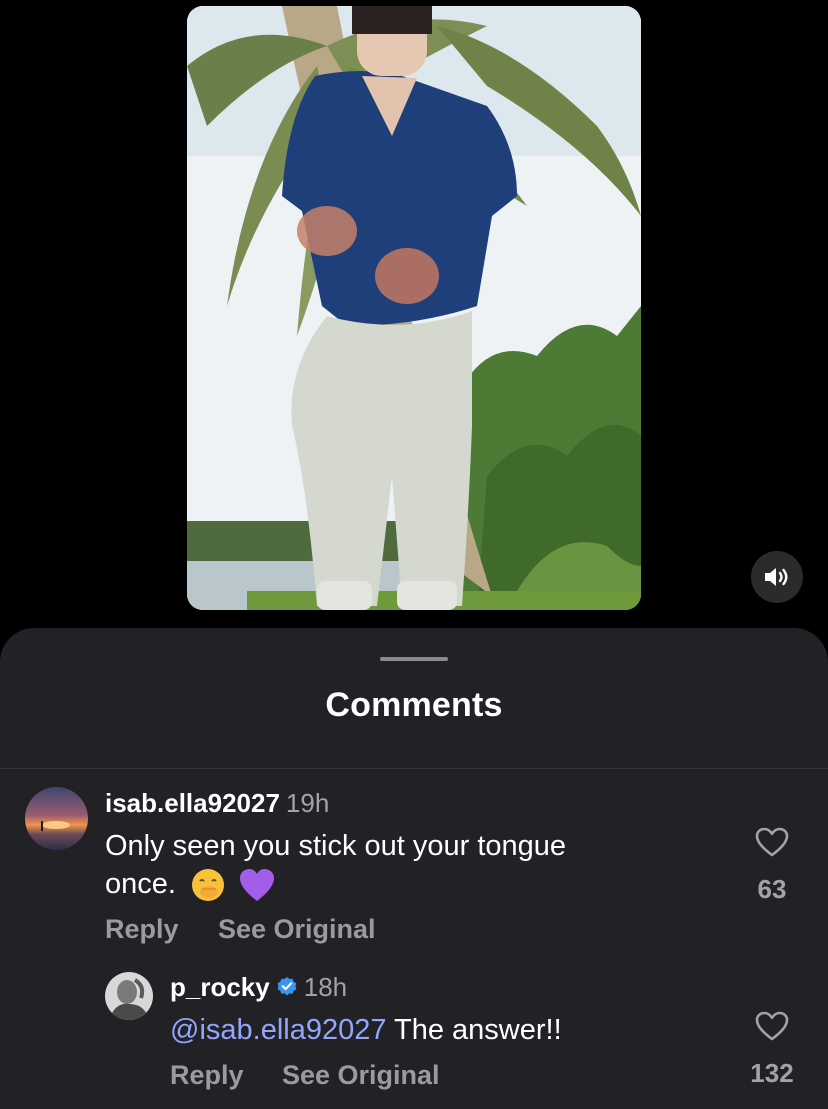 The height and width of the screenshot is (1109, 828). I want to click on sheet-grabber, so click(414, 659).